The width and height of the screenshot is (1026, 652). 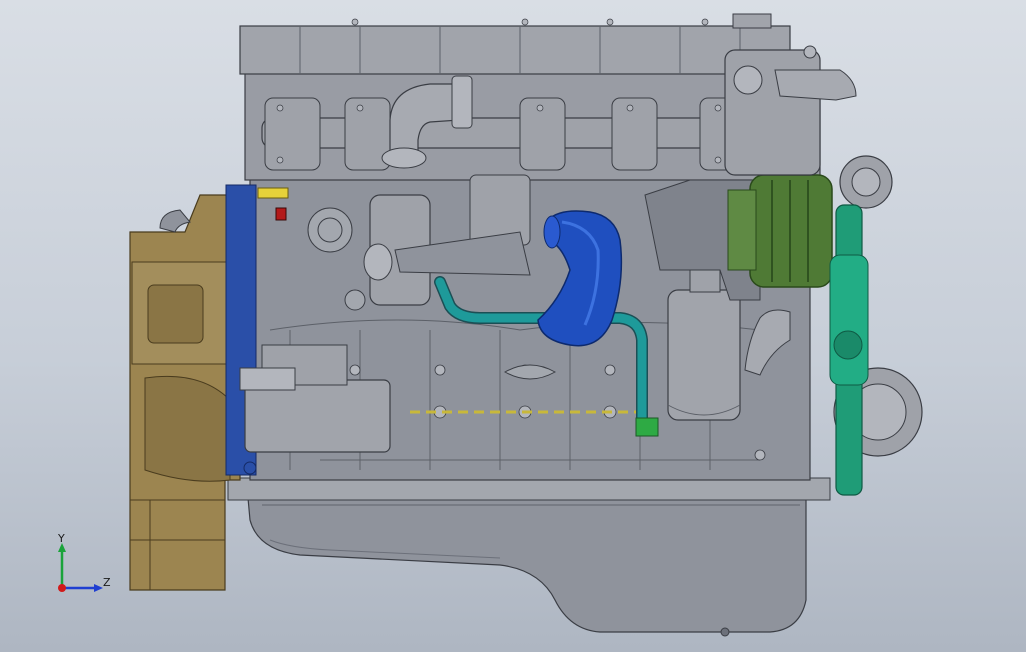 I want to click on y-axis-label: Y, so click(x=61, y=538).